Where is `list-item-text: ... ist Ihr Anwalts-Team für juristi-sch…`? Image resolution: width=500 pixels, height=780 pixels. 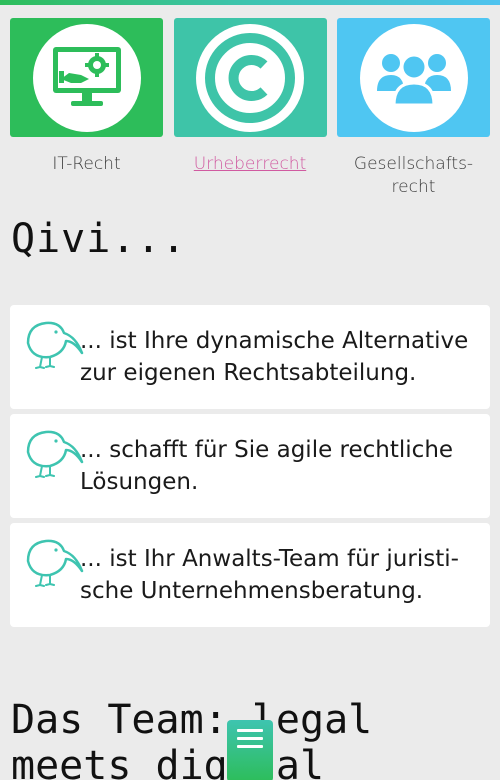
list-item-text: ... ist Ihr Anwalts-Team für juristi-sch… is located at coordinates (269, 575).